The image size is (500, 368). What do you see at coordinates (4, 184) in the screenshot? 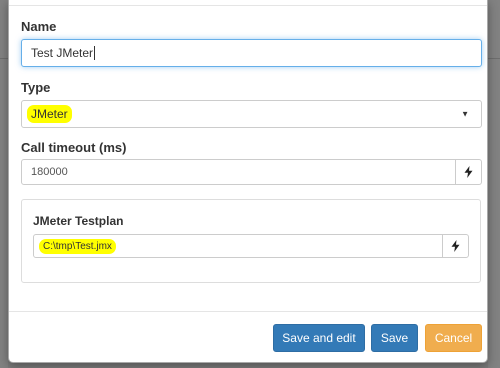
I see `backdrop-left` at bounding box center [4, 184].